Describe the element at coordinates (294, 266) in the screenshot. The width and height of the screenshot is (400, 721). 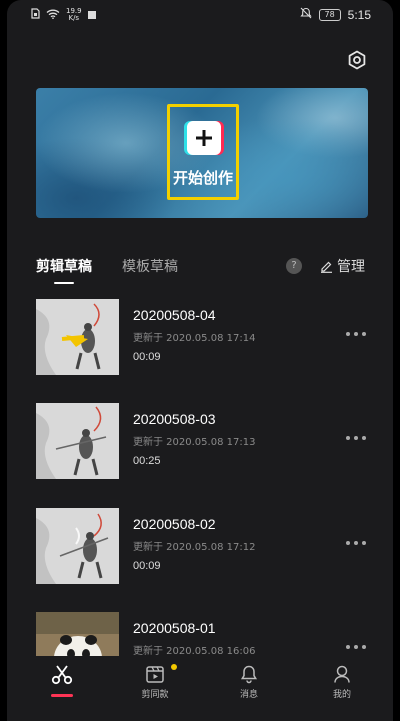
I see `help-icon: ?` at that location.